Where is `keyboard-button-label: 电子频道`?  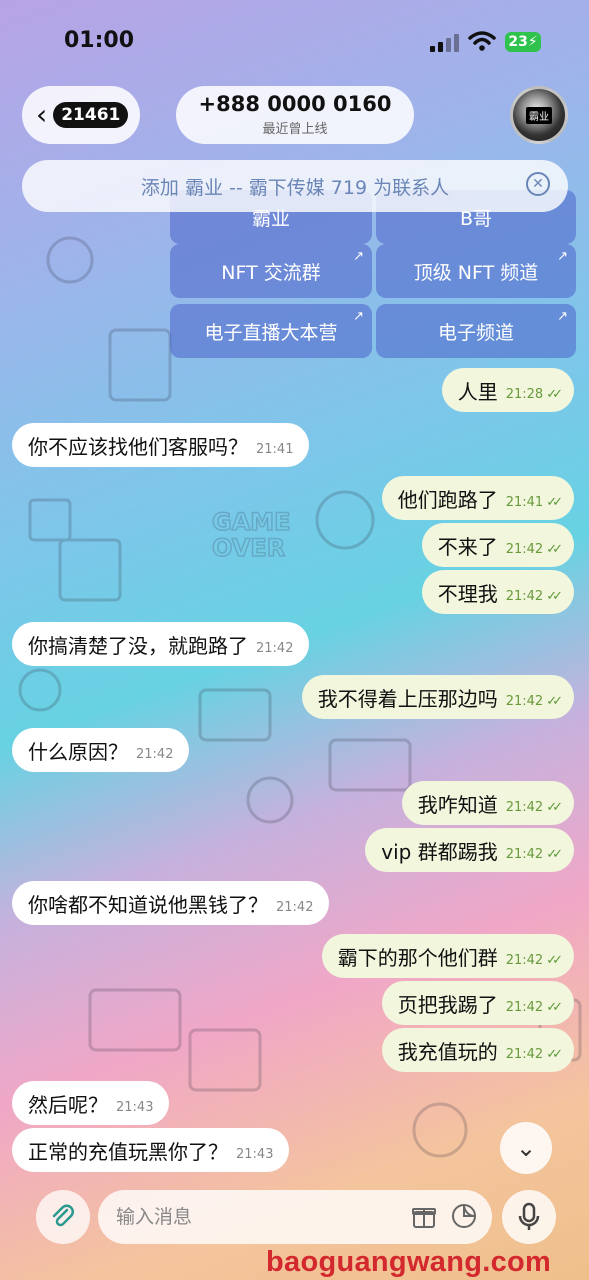
keyboard-button-label: 电子频道 is located at coordinates (475, 332).